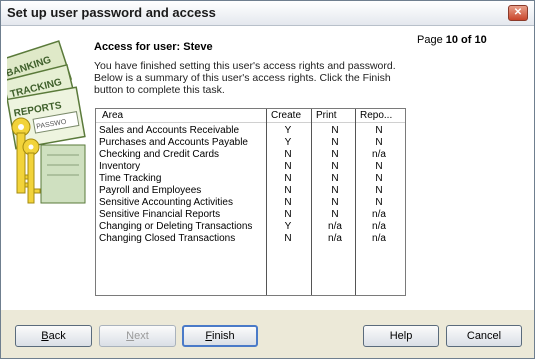  What do you see at coordinates (173, 142) in the screenshot?
I see `cell-area: Purchases and Accounts Payable` at bounding box center [173, 142].